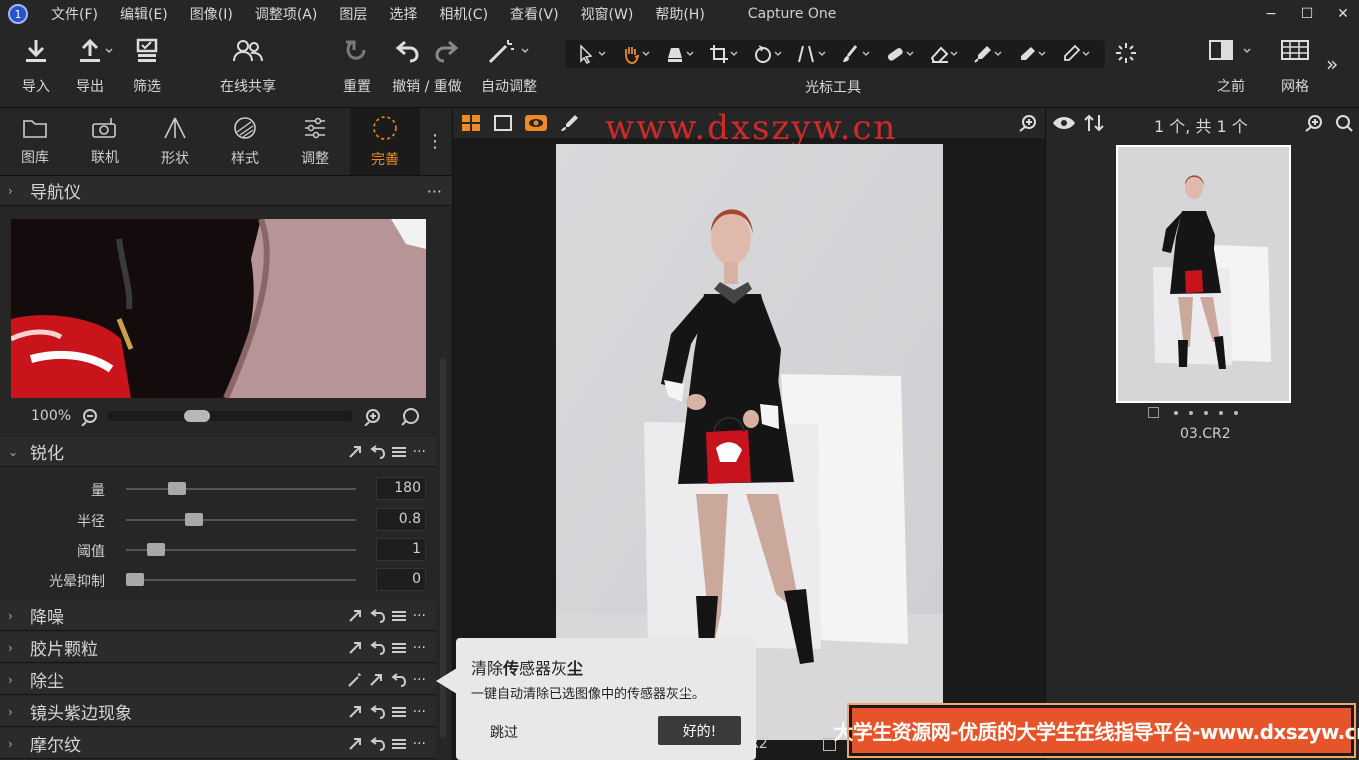  Describe the element at coordinates (471, 123) in the screenshot. I see `grid-view-icon` at that location.